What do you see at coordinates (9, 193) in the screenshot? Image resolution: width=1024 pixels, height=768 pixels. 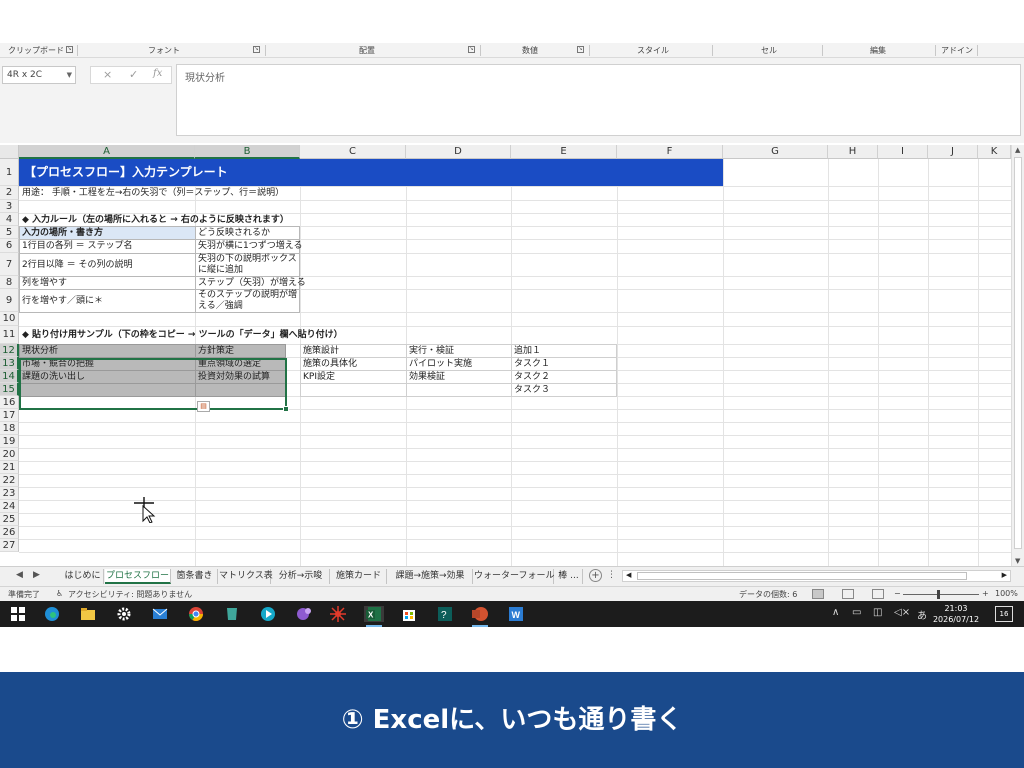 I see `row-header-2: 2` at bounding box center [9, 193].